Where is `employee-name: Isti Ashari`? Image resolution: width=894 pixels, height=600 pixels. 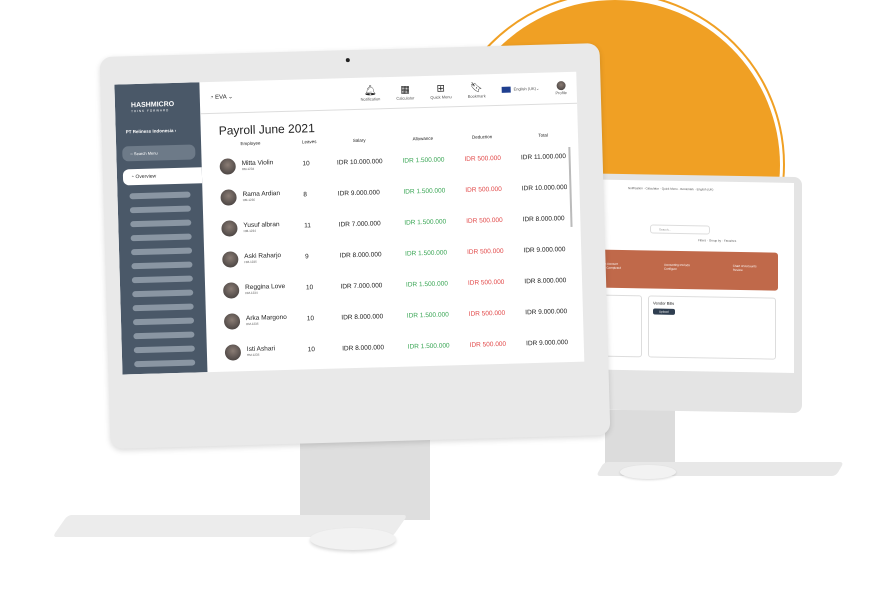 employee-name: Isti Ashari is located at coordinates (261, 349).